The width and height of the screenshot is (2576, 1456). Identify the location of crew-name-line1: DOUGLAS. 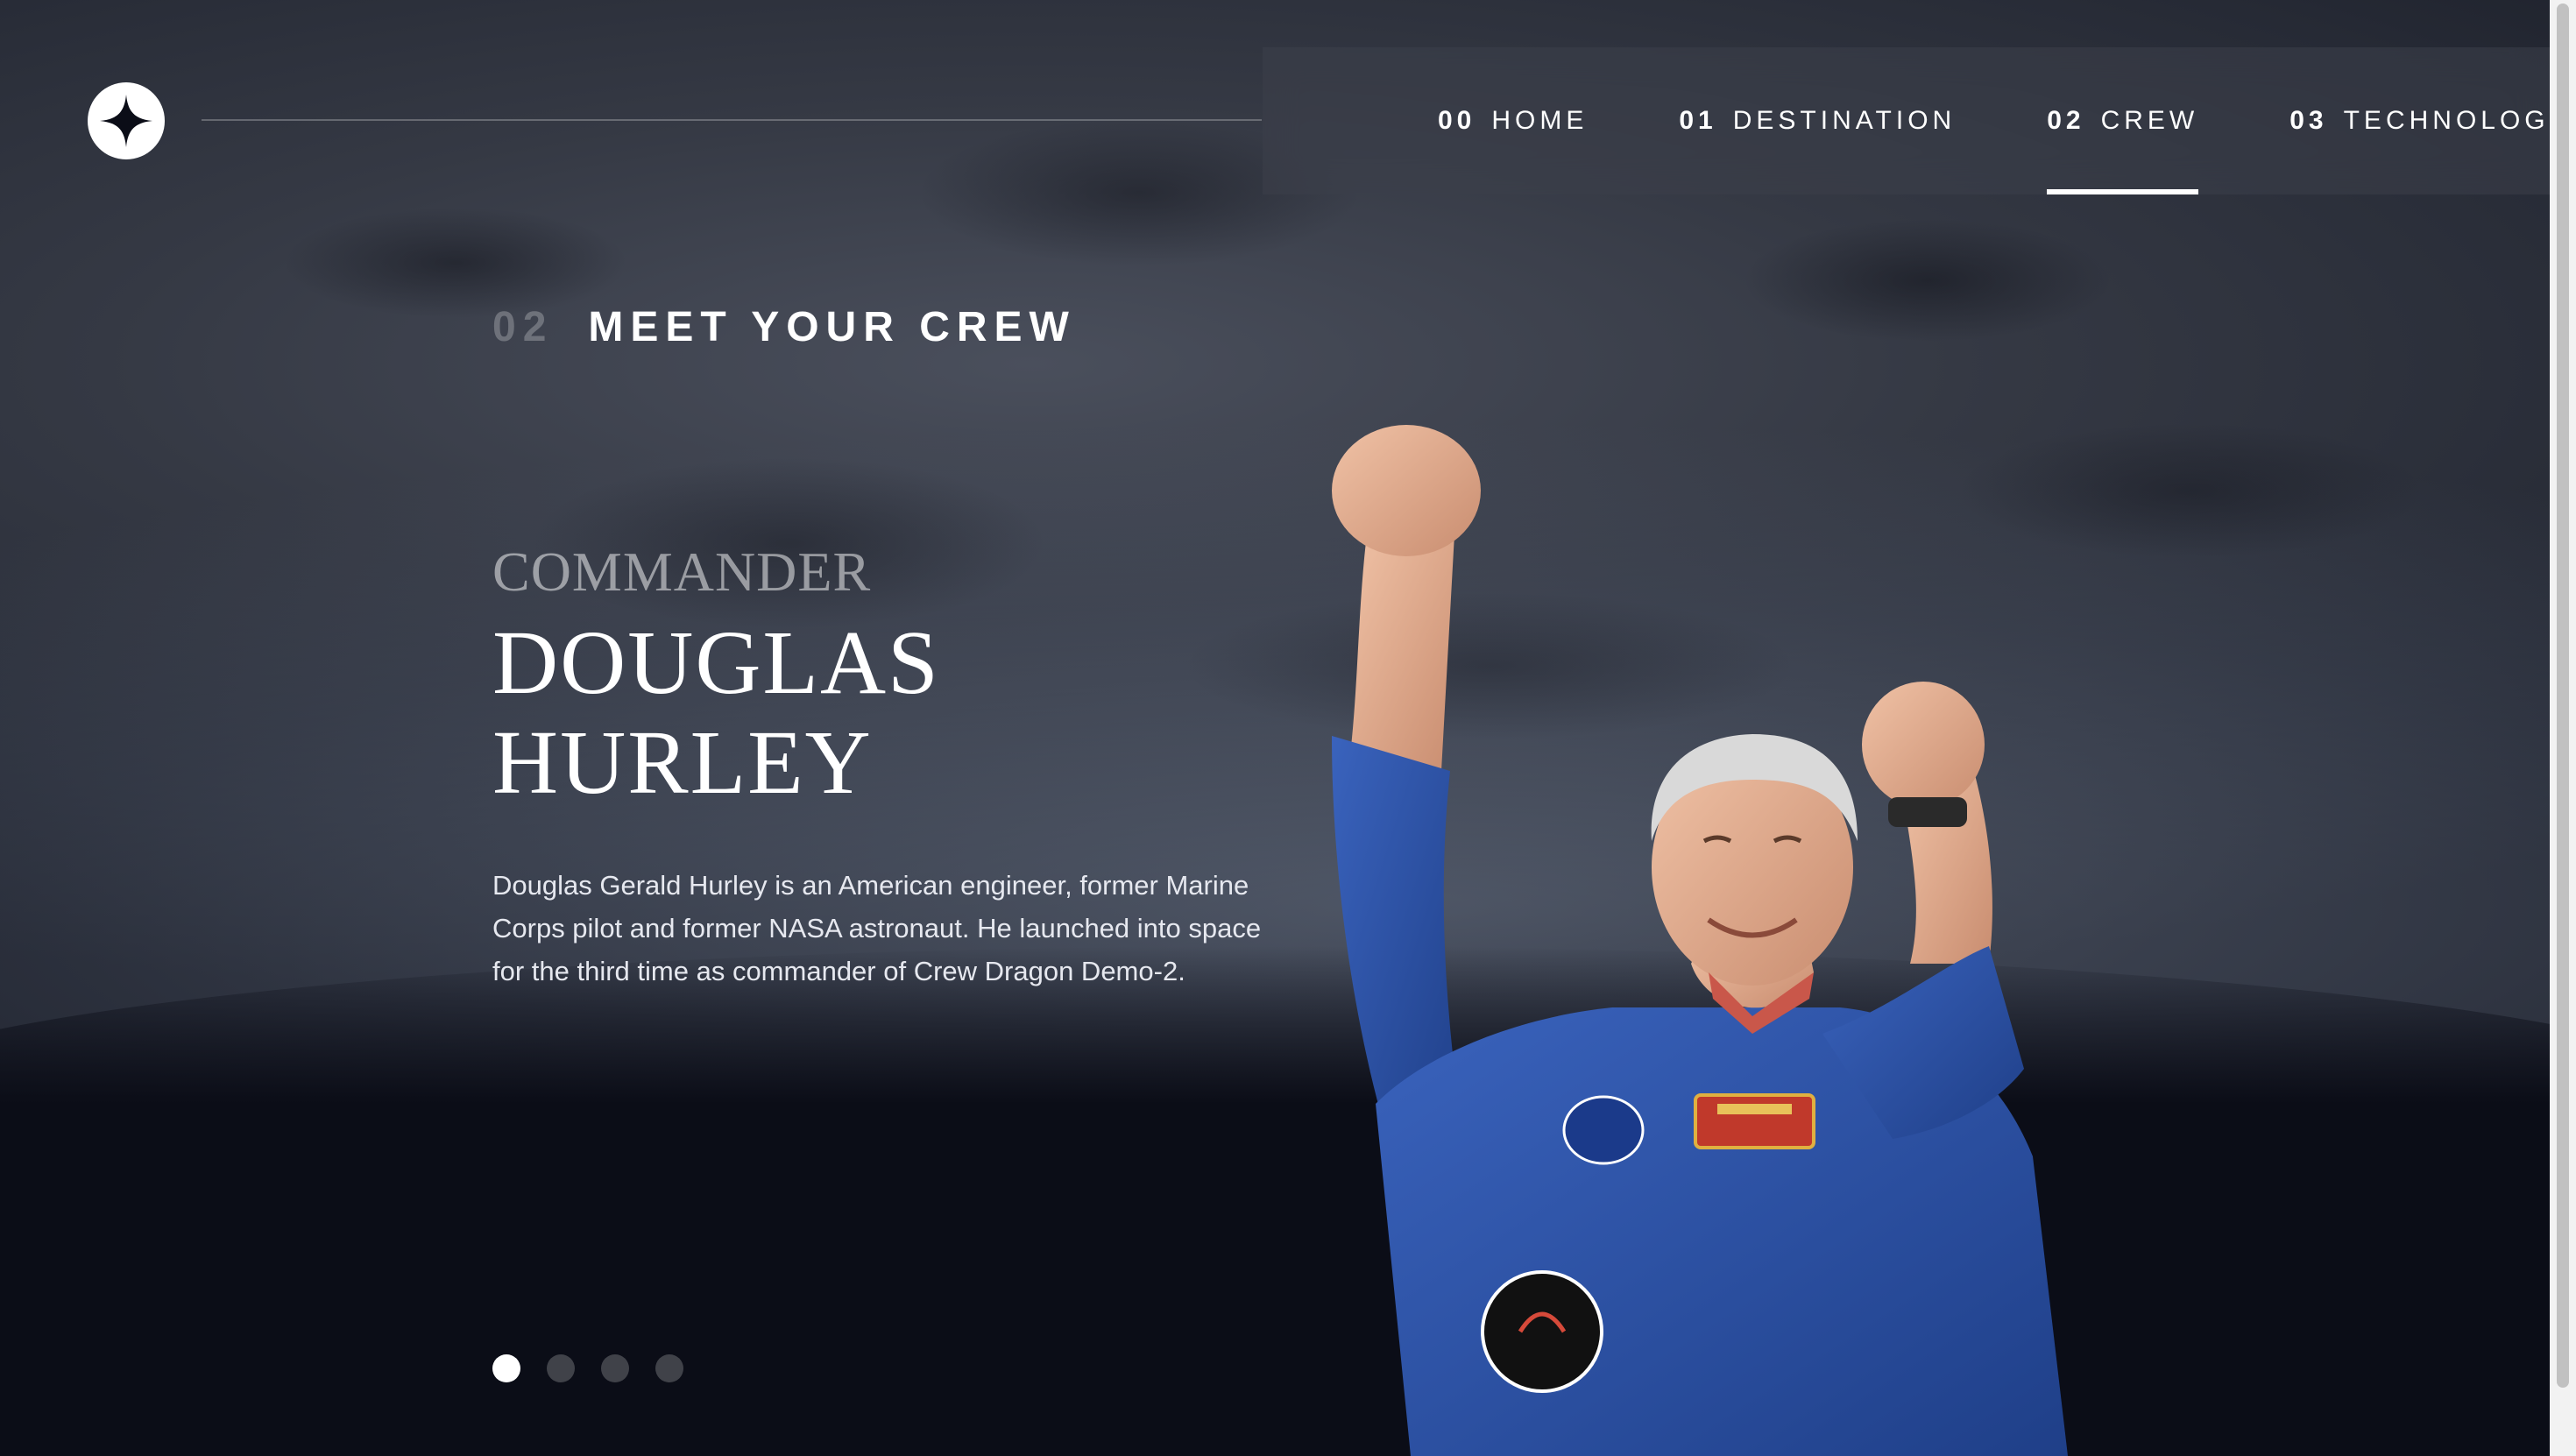
(716, 662).